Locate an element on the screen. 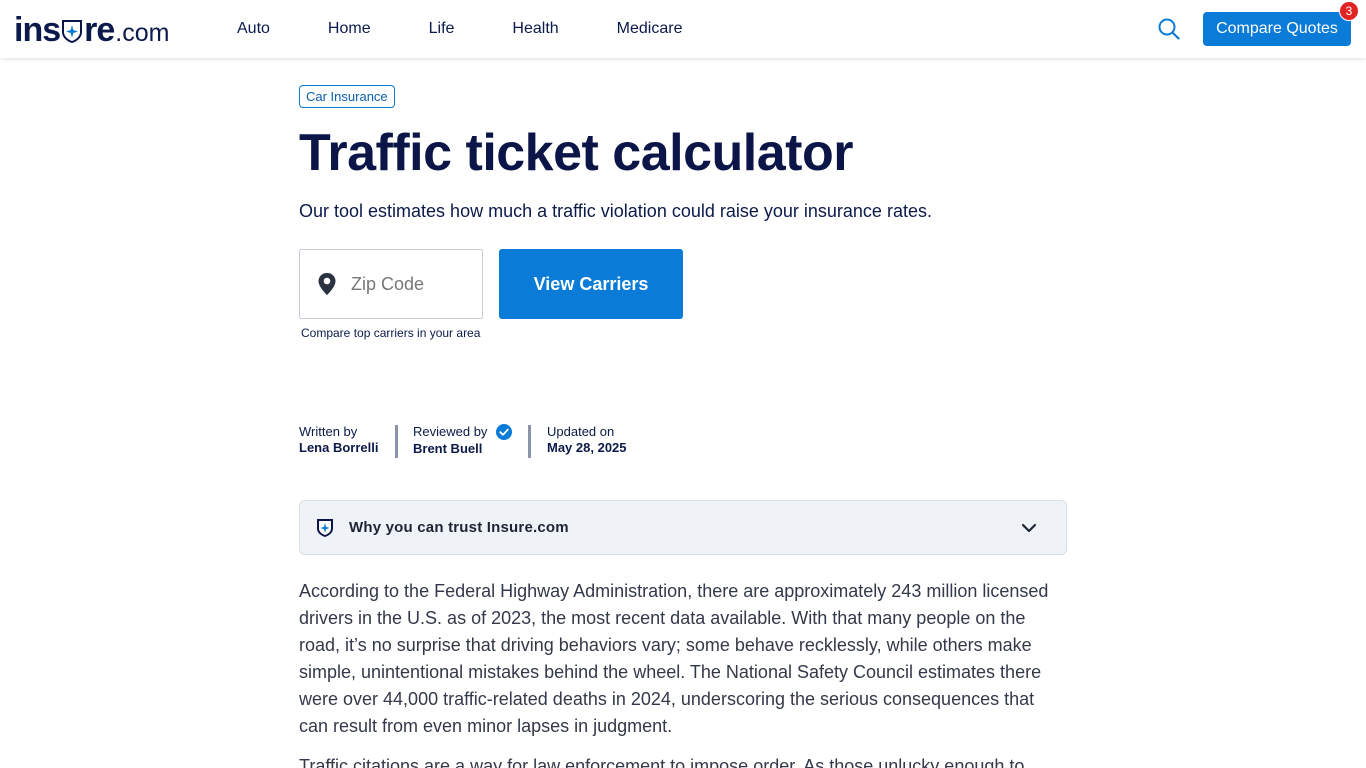  logo-text-right: re is located at coordinates (99, 30).